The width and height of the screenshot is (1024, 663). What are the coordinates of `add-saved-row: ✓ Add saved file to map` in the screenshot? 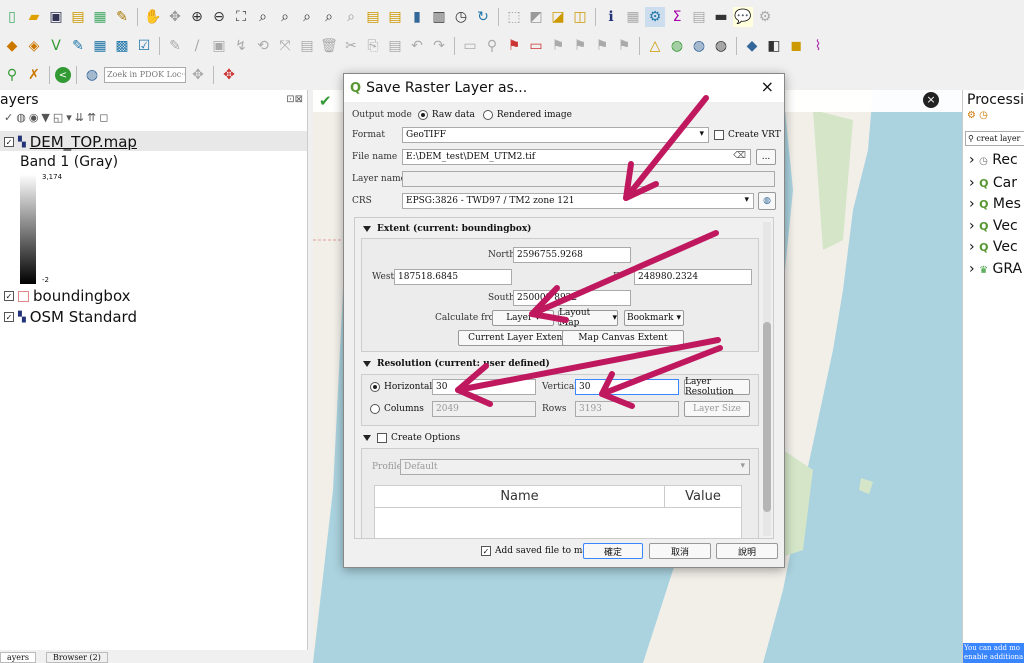 It's located at (537, 551).